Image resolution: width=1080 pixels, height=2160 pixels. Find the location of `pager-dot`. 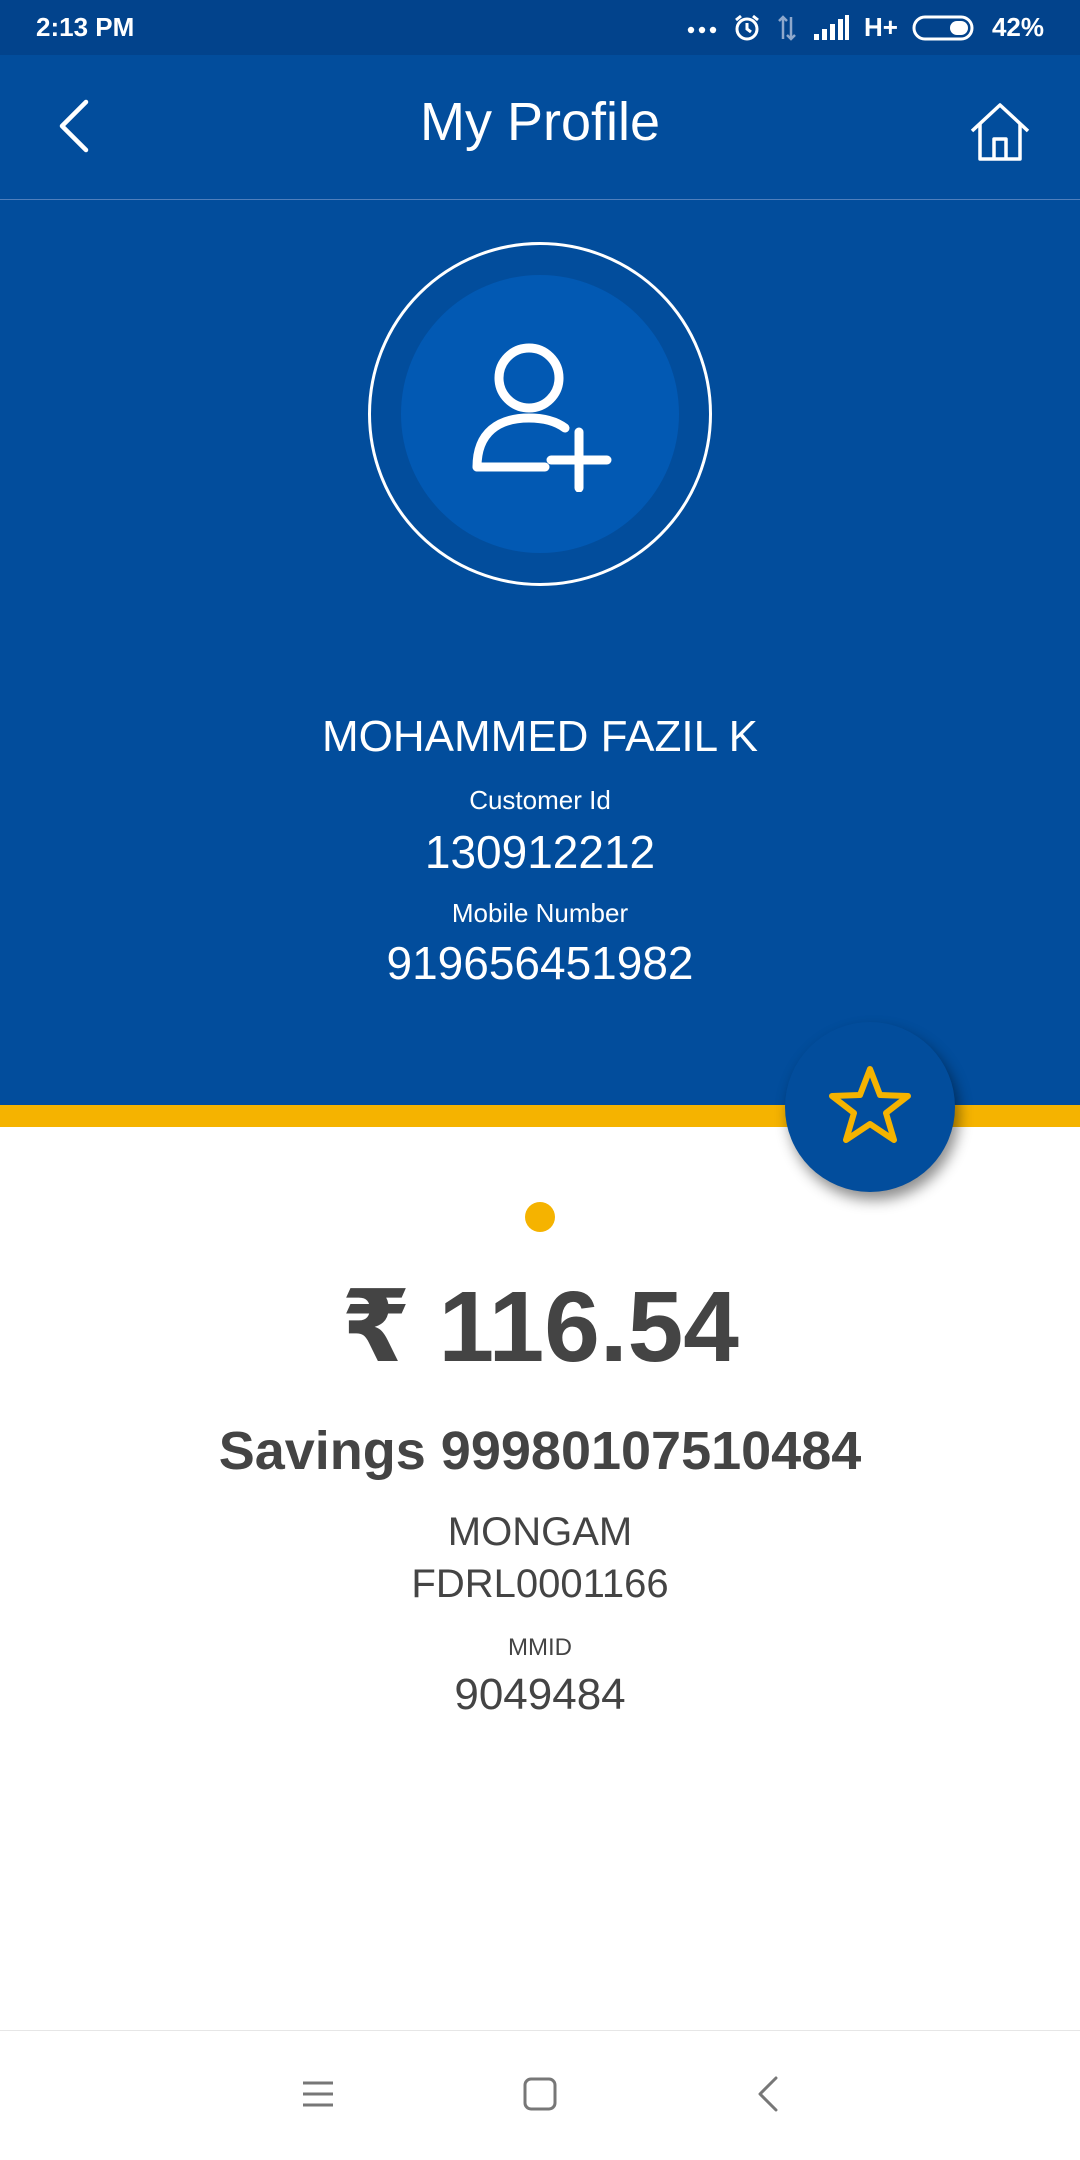

pager-dot is located at coordinates (540, 1217).